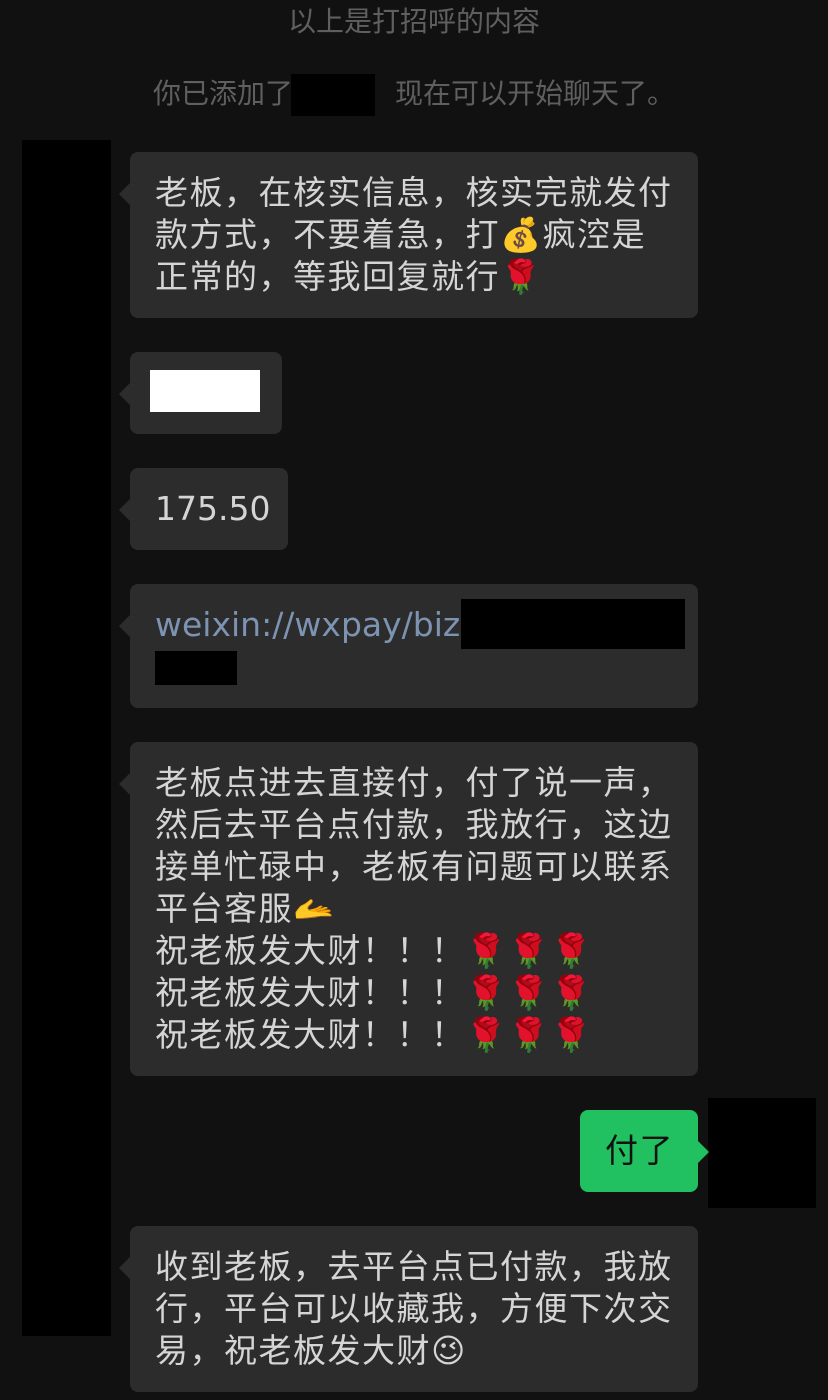  What do you see at coordinates (205, 391) in the screenshot?
I see `redacted-message-content` at bounding box center [205, 391].